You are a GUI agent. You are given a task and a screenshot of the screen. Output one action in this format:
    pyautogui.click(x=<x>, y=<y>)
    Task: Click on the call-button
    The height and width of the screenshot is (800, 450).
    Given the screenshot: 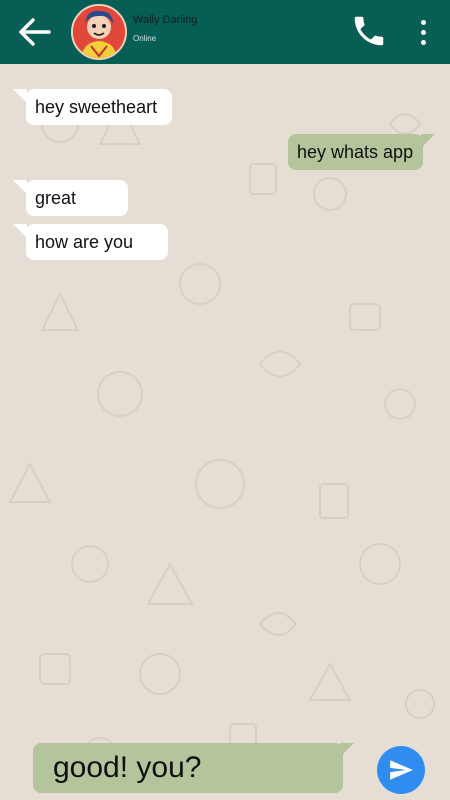 What is the action you would take?
    pyautogui.click(x=369, y=31)
    